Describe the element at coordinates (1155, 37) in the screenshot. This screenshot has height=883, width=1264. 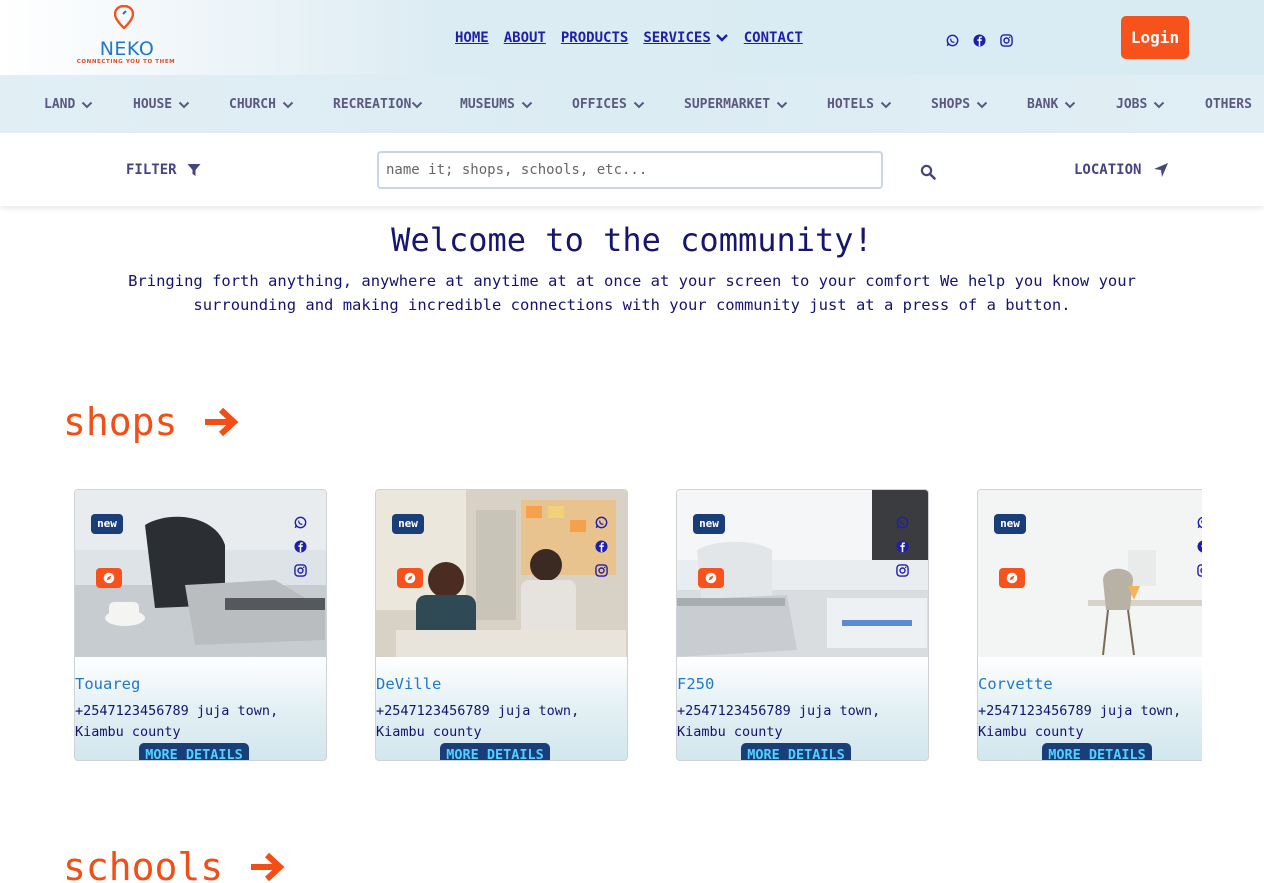
I see `login-button: Login` at that location.